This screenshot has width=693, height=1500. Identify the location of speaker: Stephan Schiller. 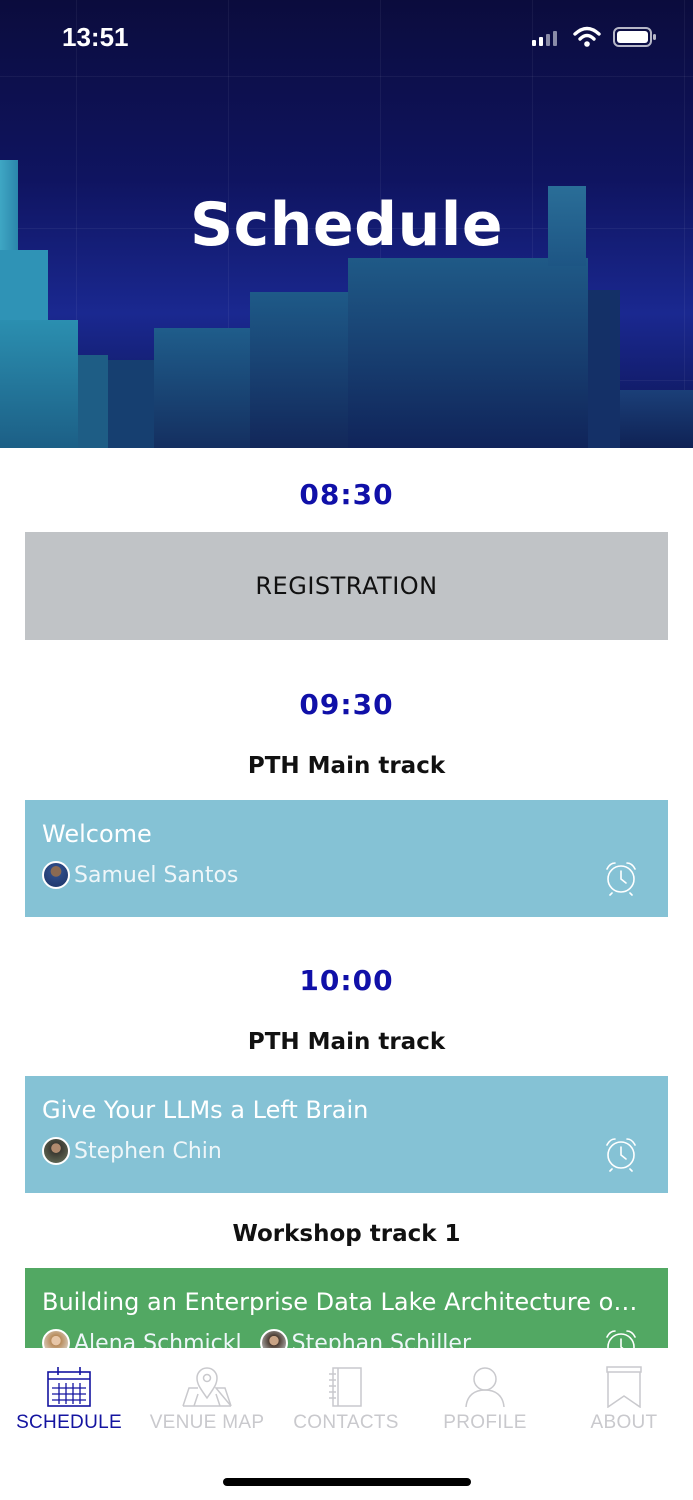
(365, 1339).